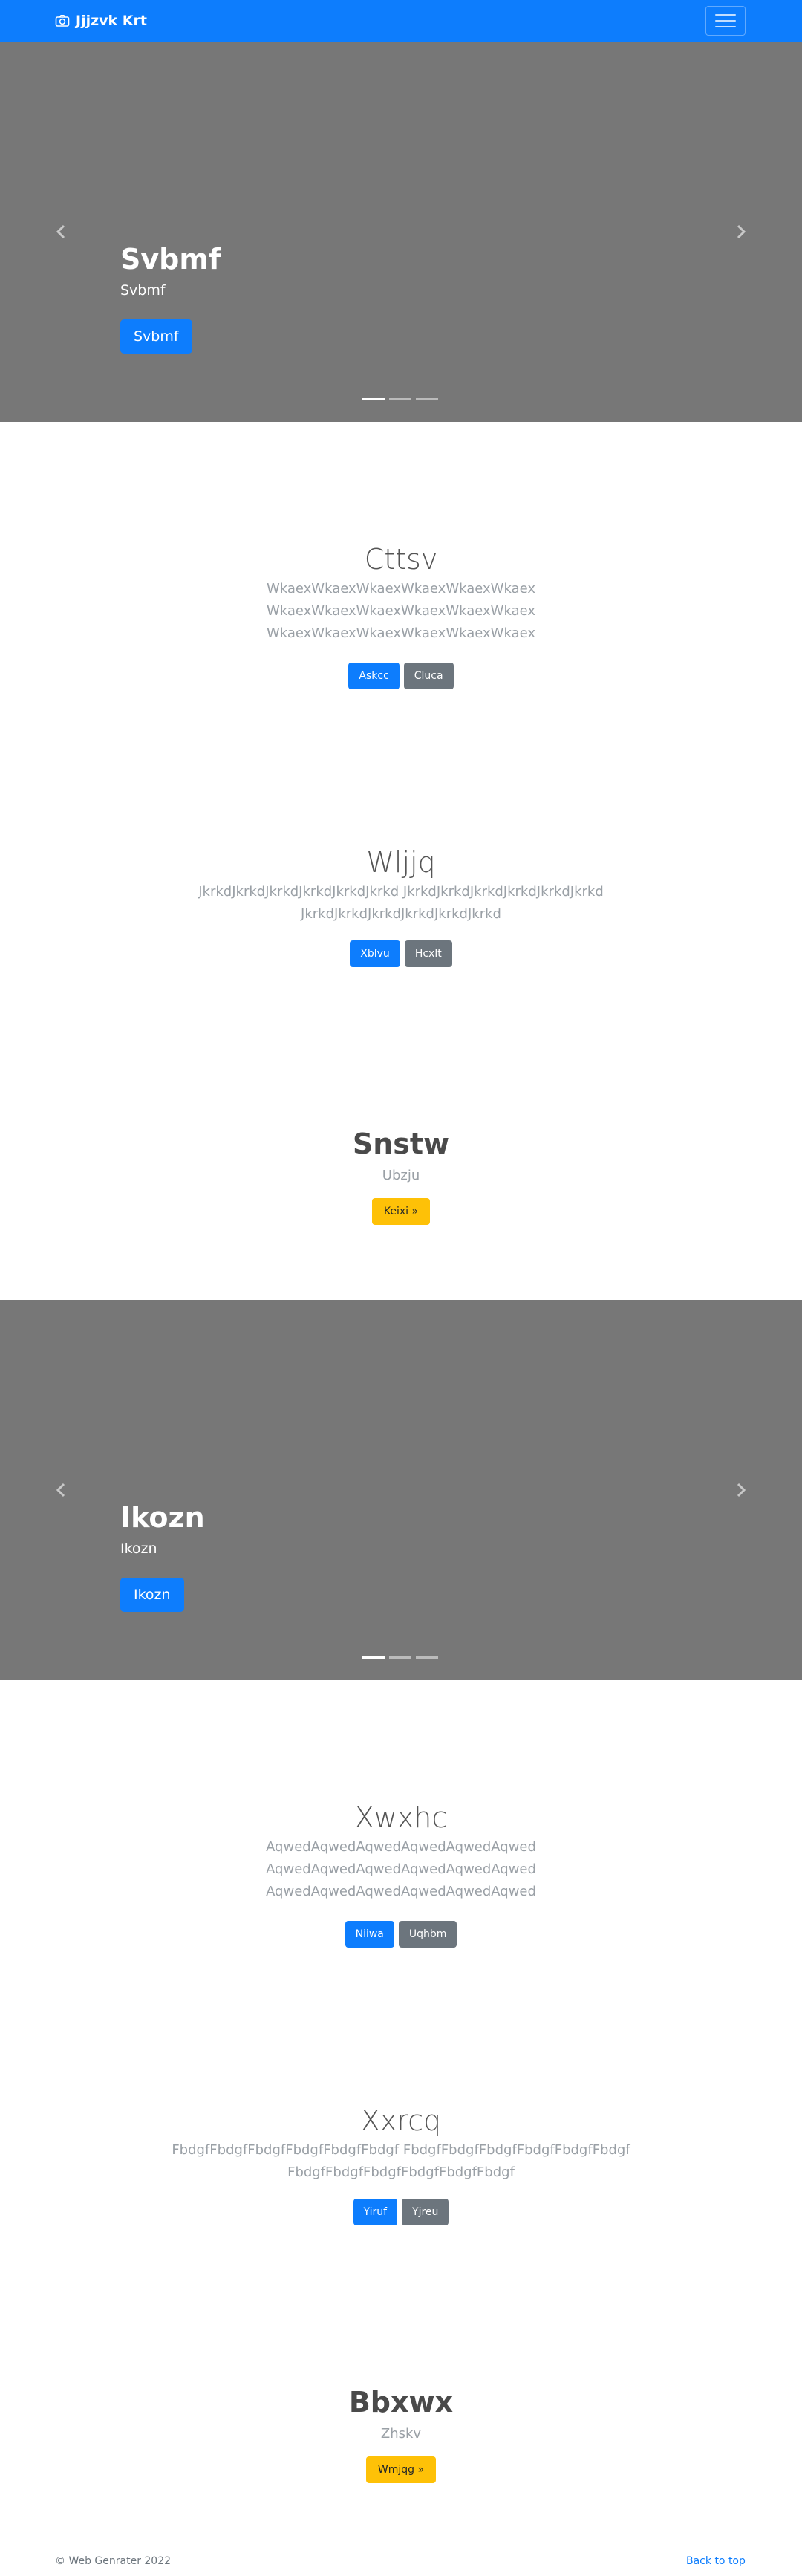 The image size is (802, 2576). Describe the element at coordinates (401, 1211) in the screenshot. I see `more-button: Keixi »` at that location.